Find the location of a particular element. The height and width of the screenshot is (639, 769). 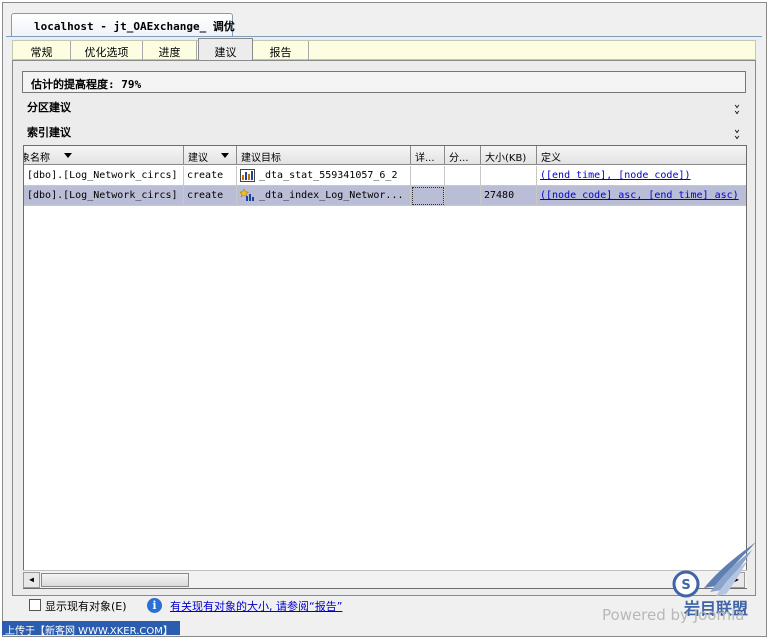

report-size-link: 有关现有对象的大小, 请参阅“报告” is located at coordinates (256, 606).